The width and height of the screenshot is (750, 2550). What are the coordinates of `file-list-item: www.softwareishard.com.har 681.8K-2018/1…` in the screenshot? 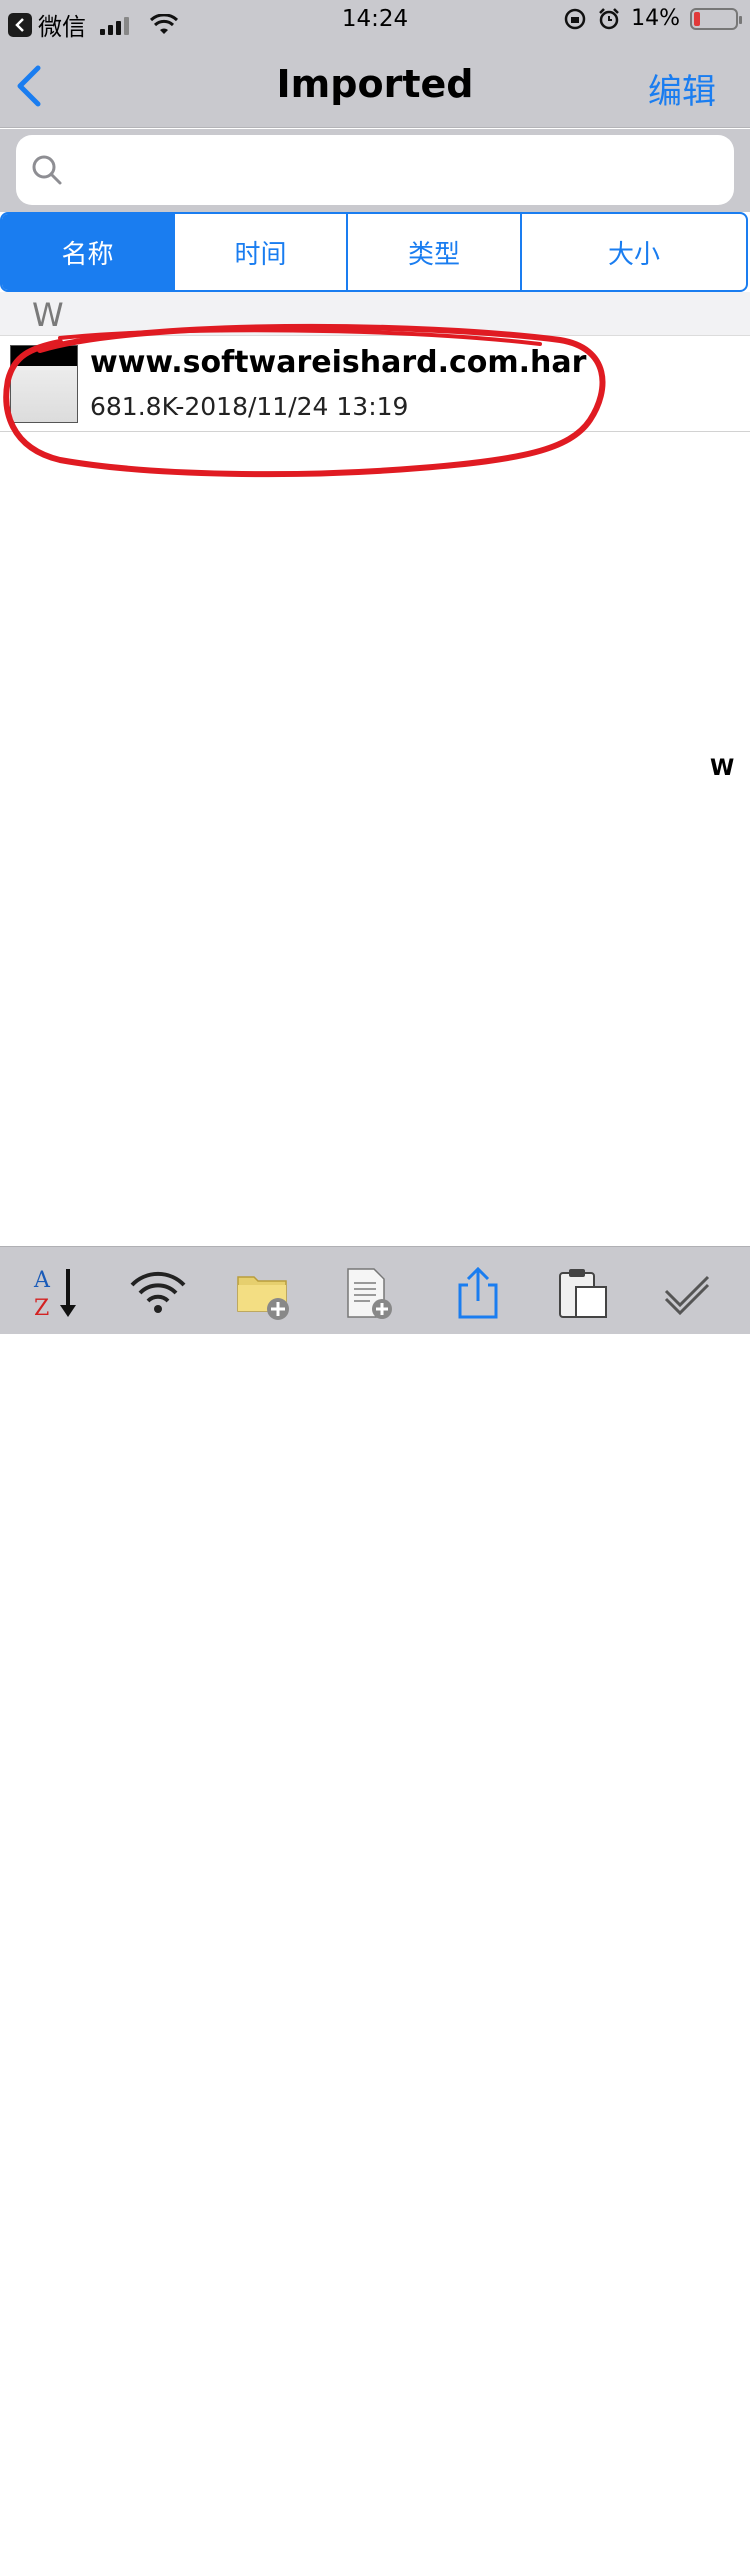 It's located at (375, 384).